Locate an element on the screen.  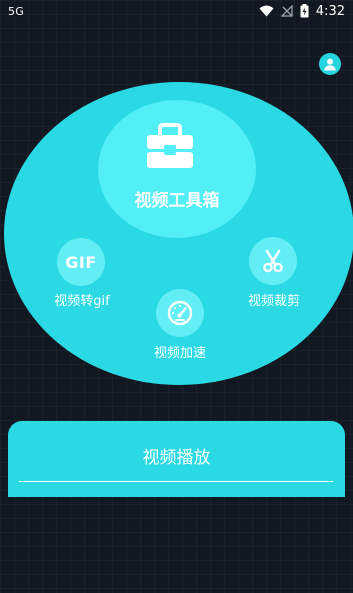
status-bar: 5G 4:32 is located at coordinates (176, 11).